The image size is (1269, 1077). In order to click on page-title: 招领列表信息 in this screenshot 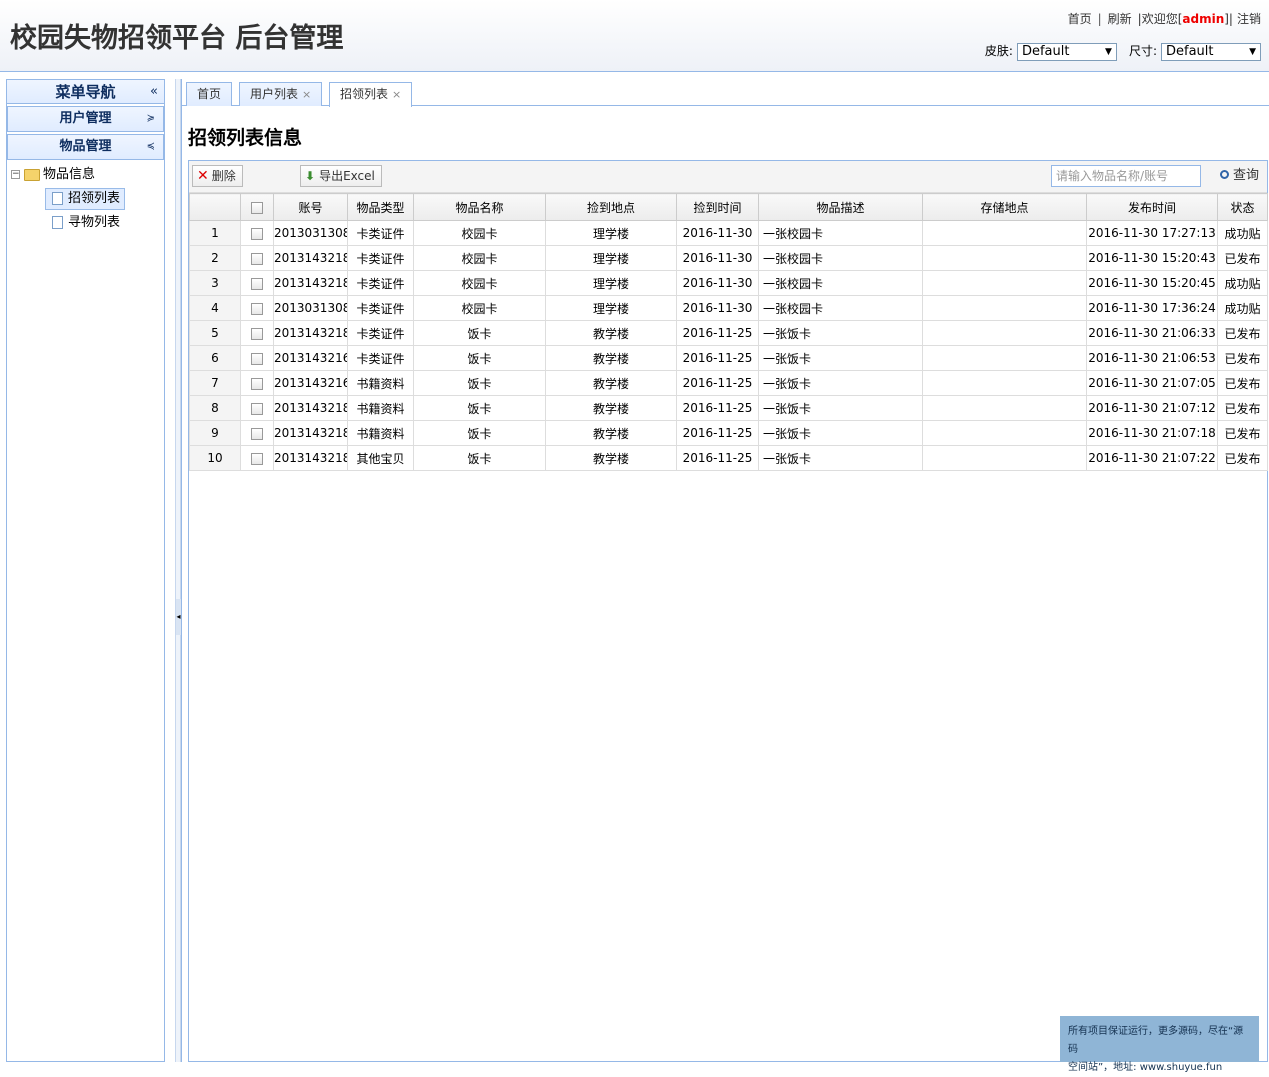, I will do `click(245, 138)`.